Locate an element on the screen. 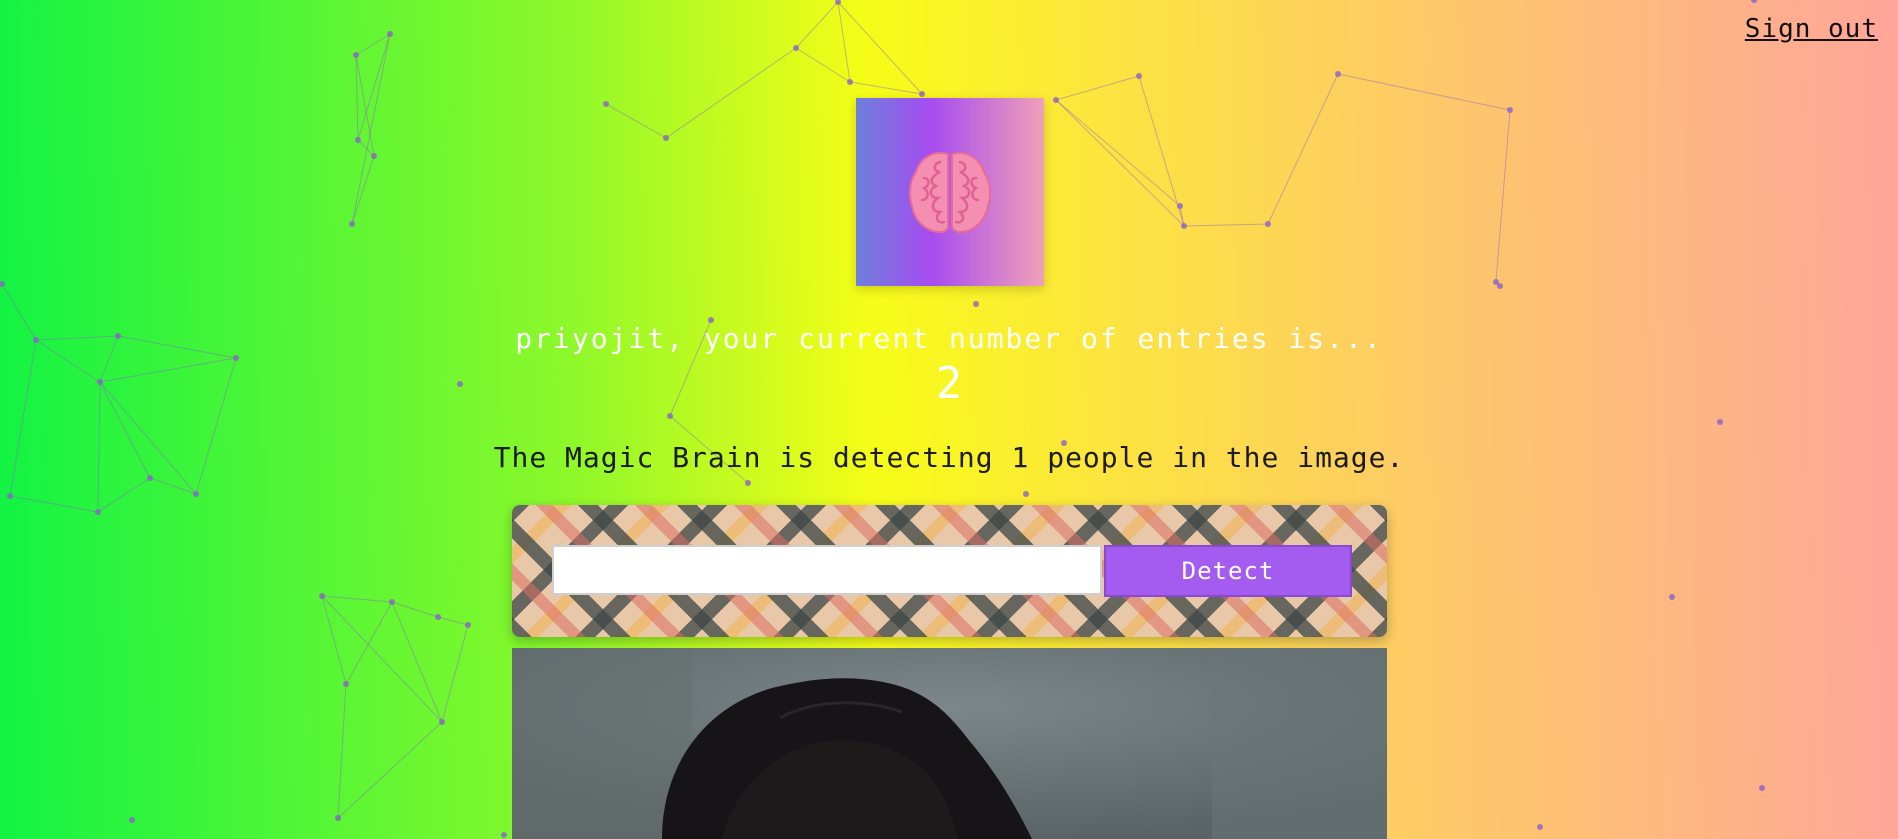 The height and width of the screenshot is (839, 1898). brain-logo is located at coordinates (950, 192).